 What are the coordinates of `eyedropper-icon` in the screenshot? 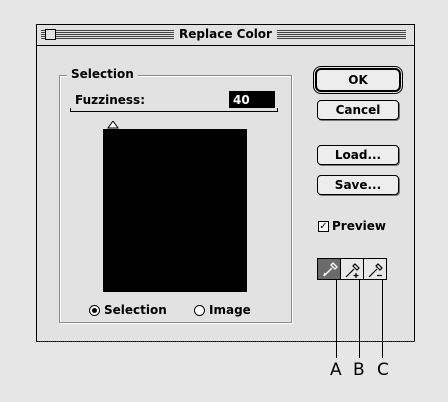 It's located at (329, 269).